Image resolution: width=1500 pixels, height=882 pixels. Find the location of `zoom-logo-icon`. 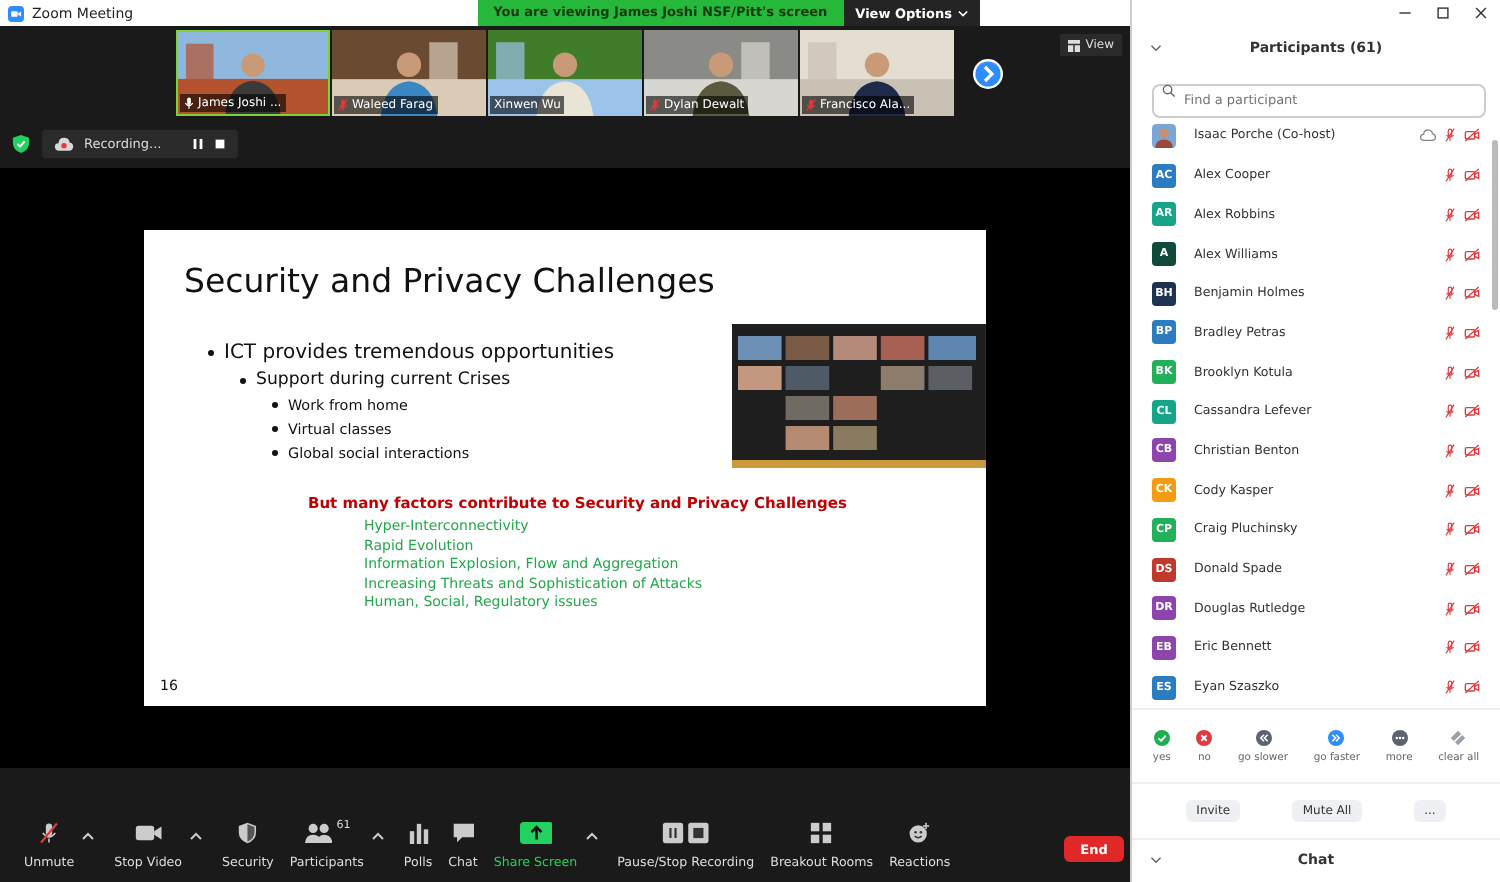

zoom-logo-icon is located at coordinates (16, 13).